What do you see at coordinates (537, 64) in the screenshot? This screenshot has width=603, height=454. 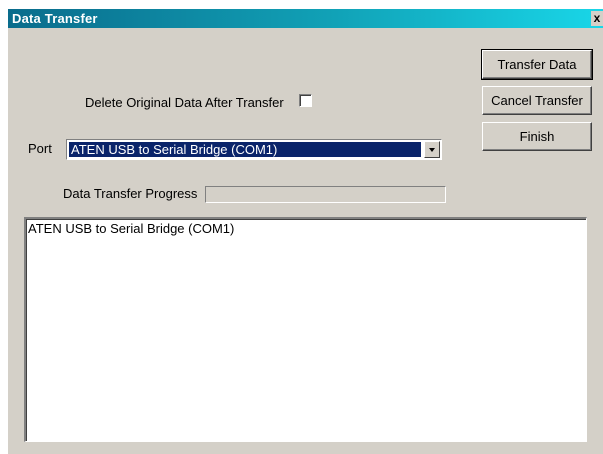 I see `transfer-data-button: Transfer Data` at bounding box center [537, 64].